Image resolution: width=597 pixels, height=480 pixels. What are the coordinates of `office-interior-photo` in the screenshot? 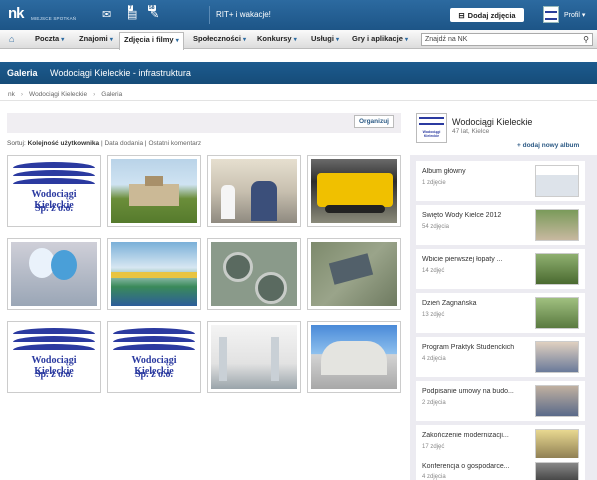 It's located at (254, 357).